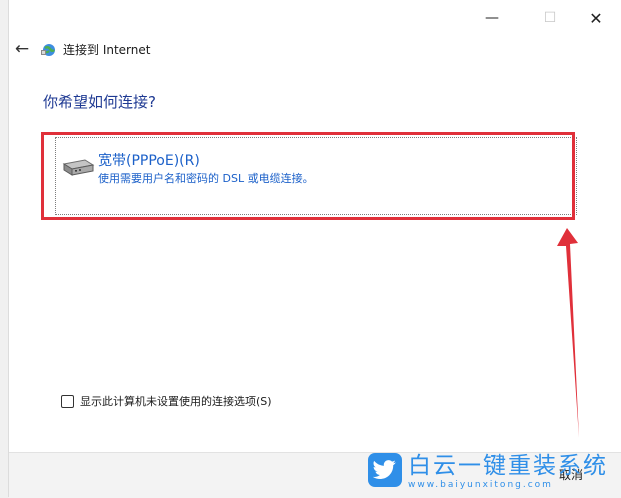  What do you see at coordinates (385, 470) in the screenshot?
I see `twitter-bird-icon` at bounding box center [385, 470].